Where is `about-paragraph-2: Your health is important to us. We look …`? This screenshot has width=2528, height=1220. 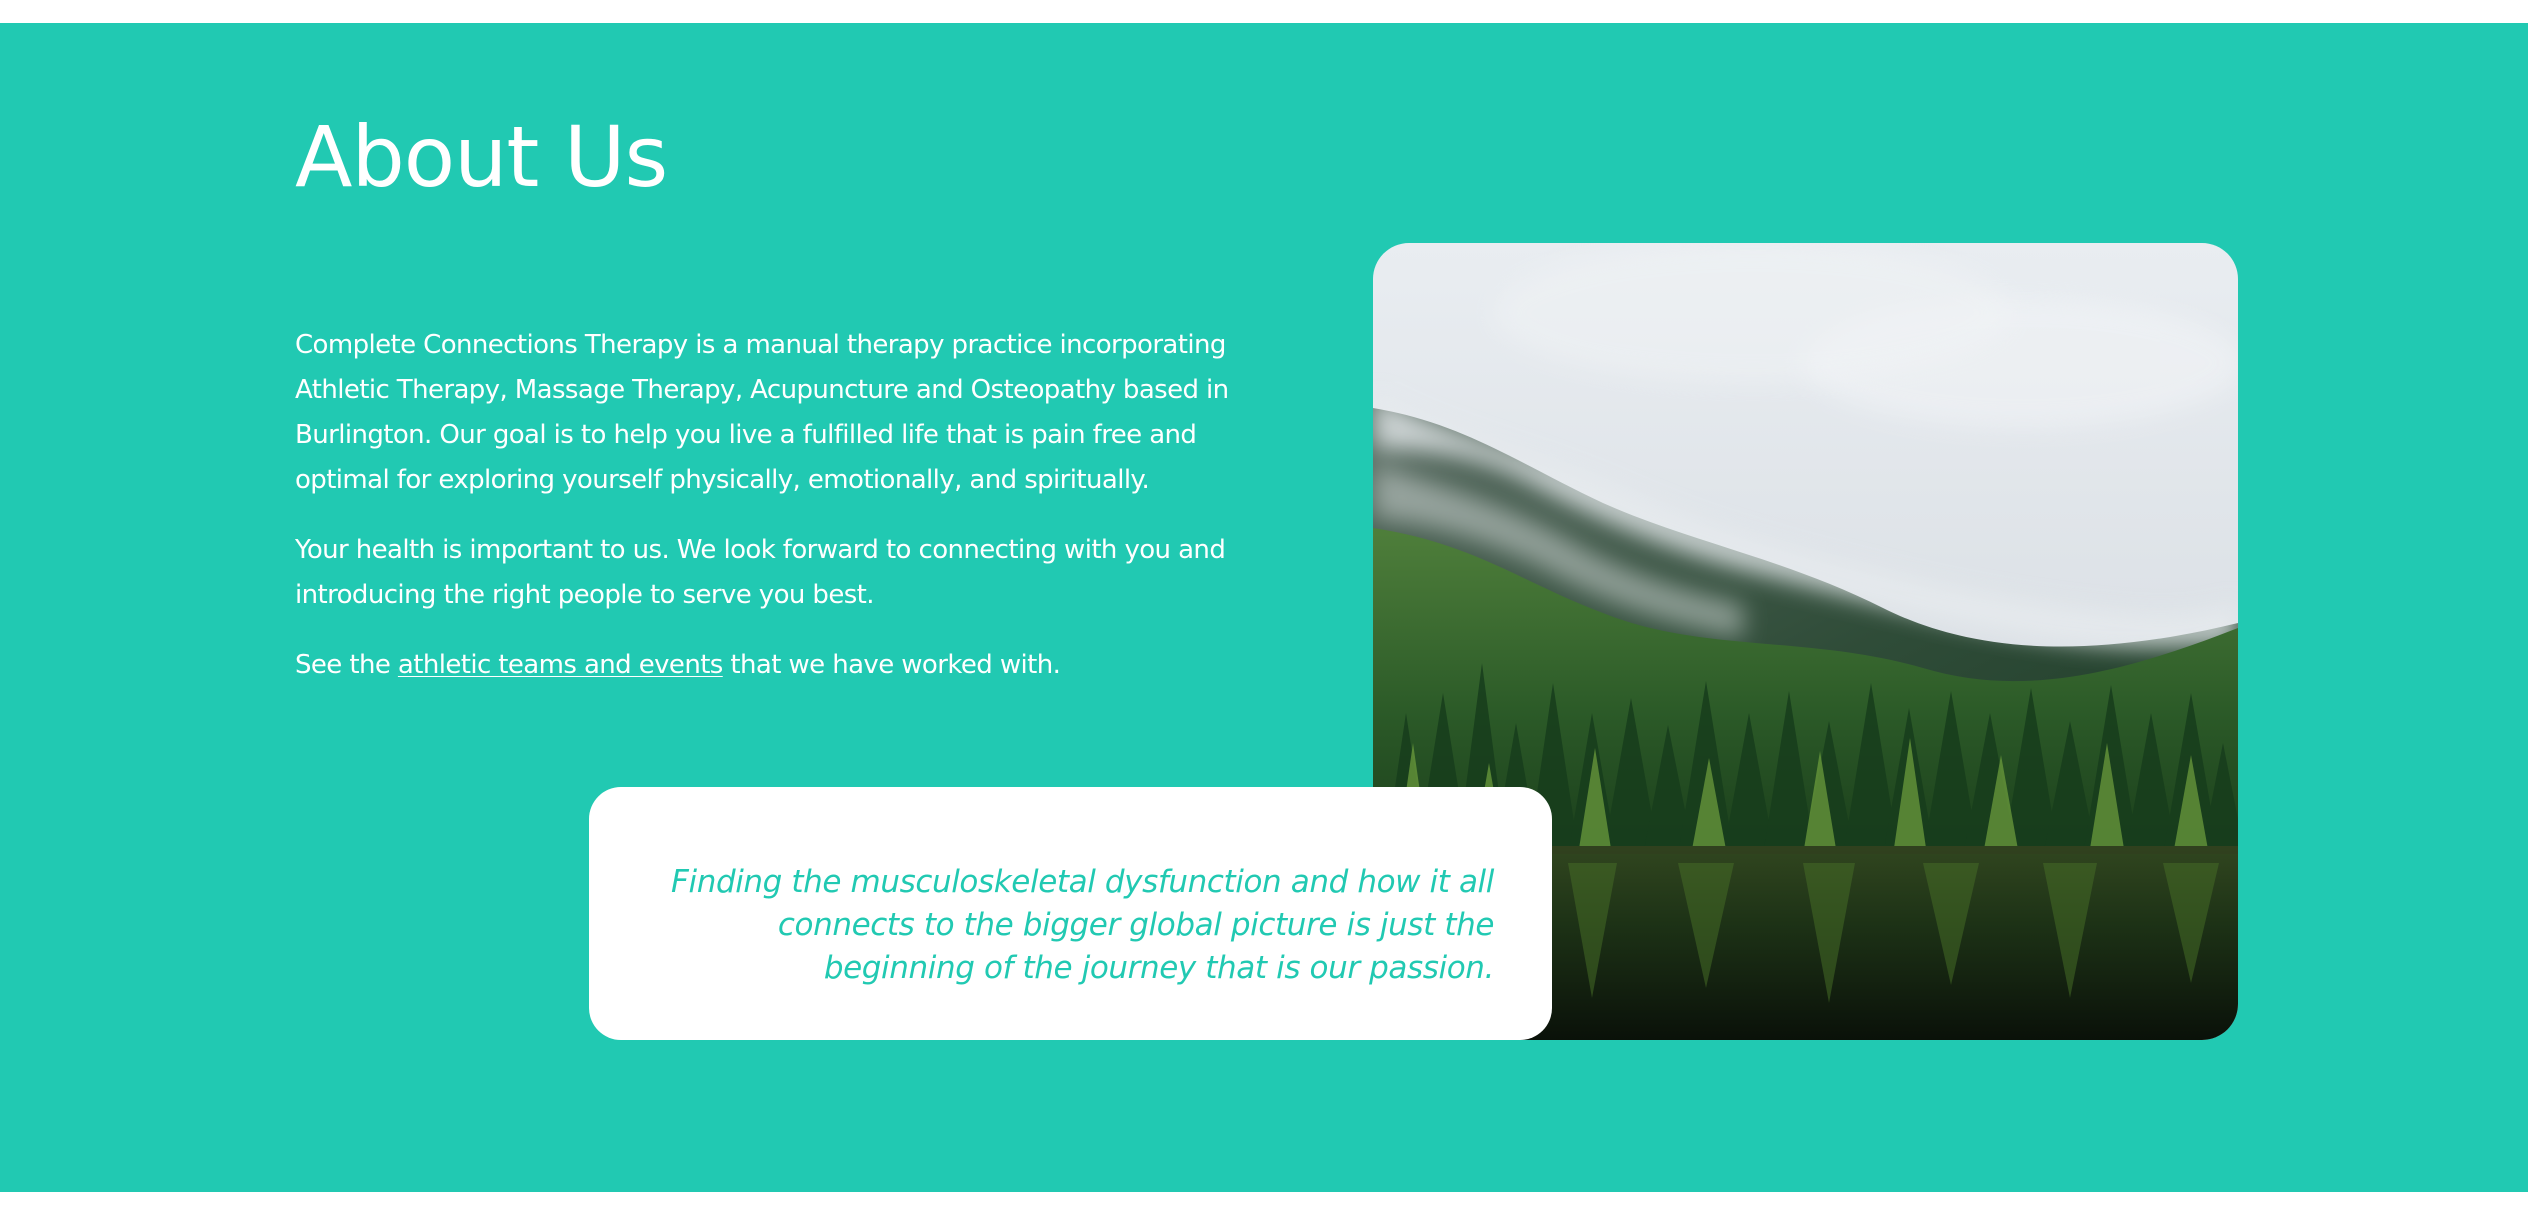 about-paragraph-2: Your health is important to us. We look … is located at coordinates (760, 572).